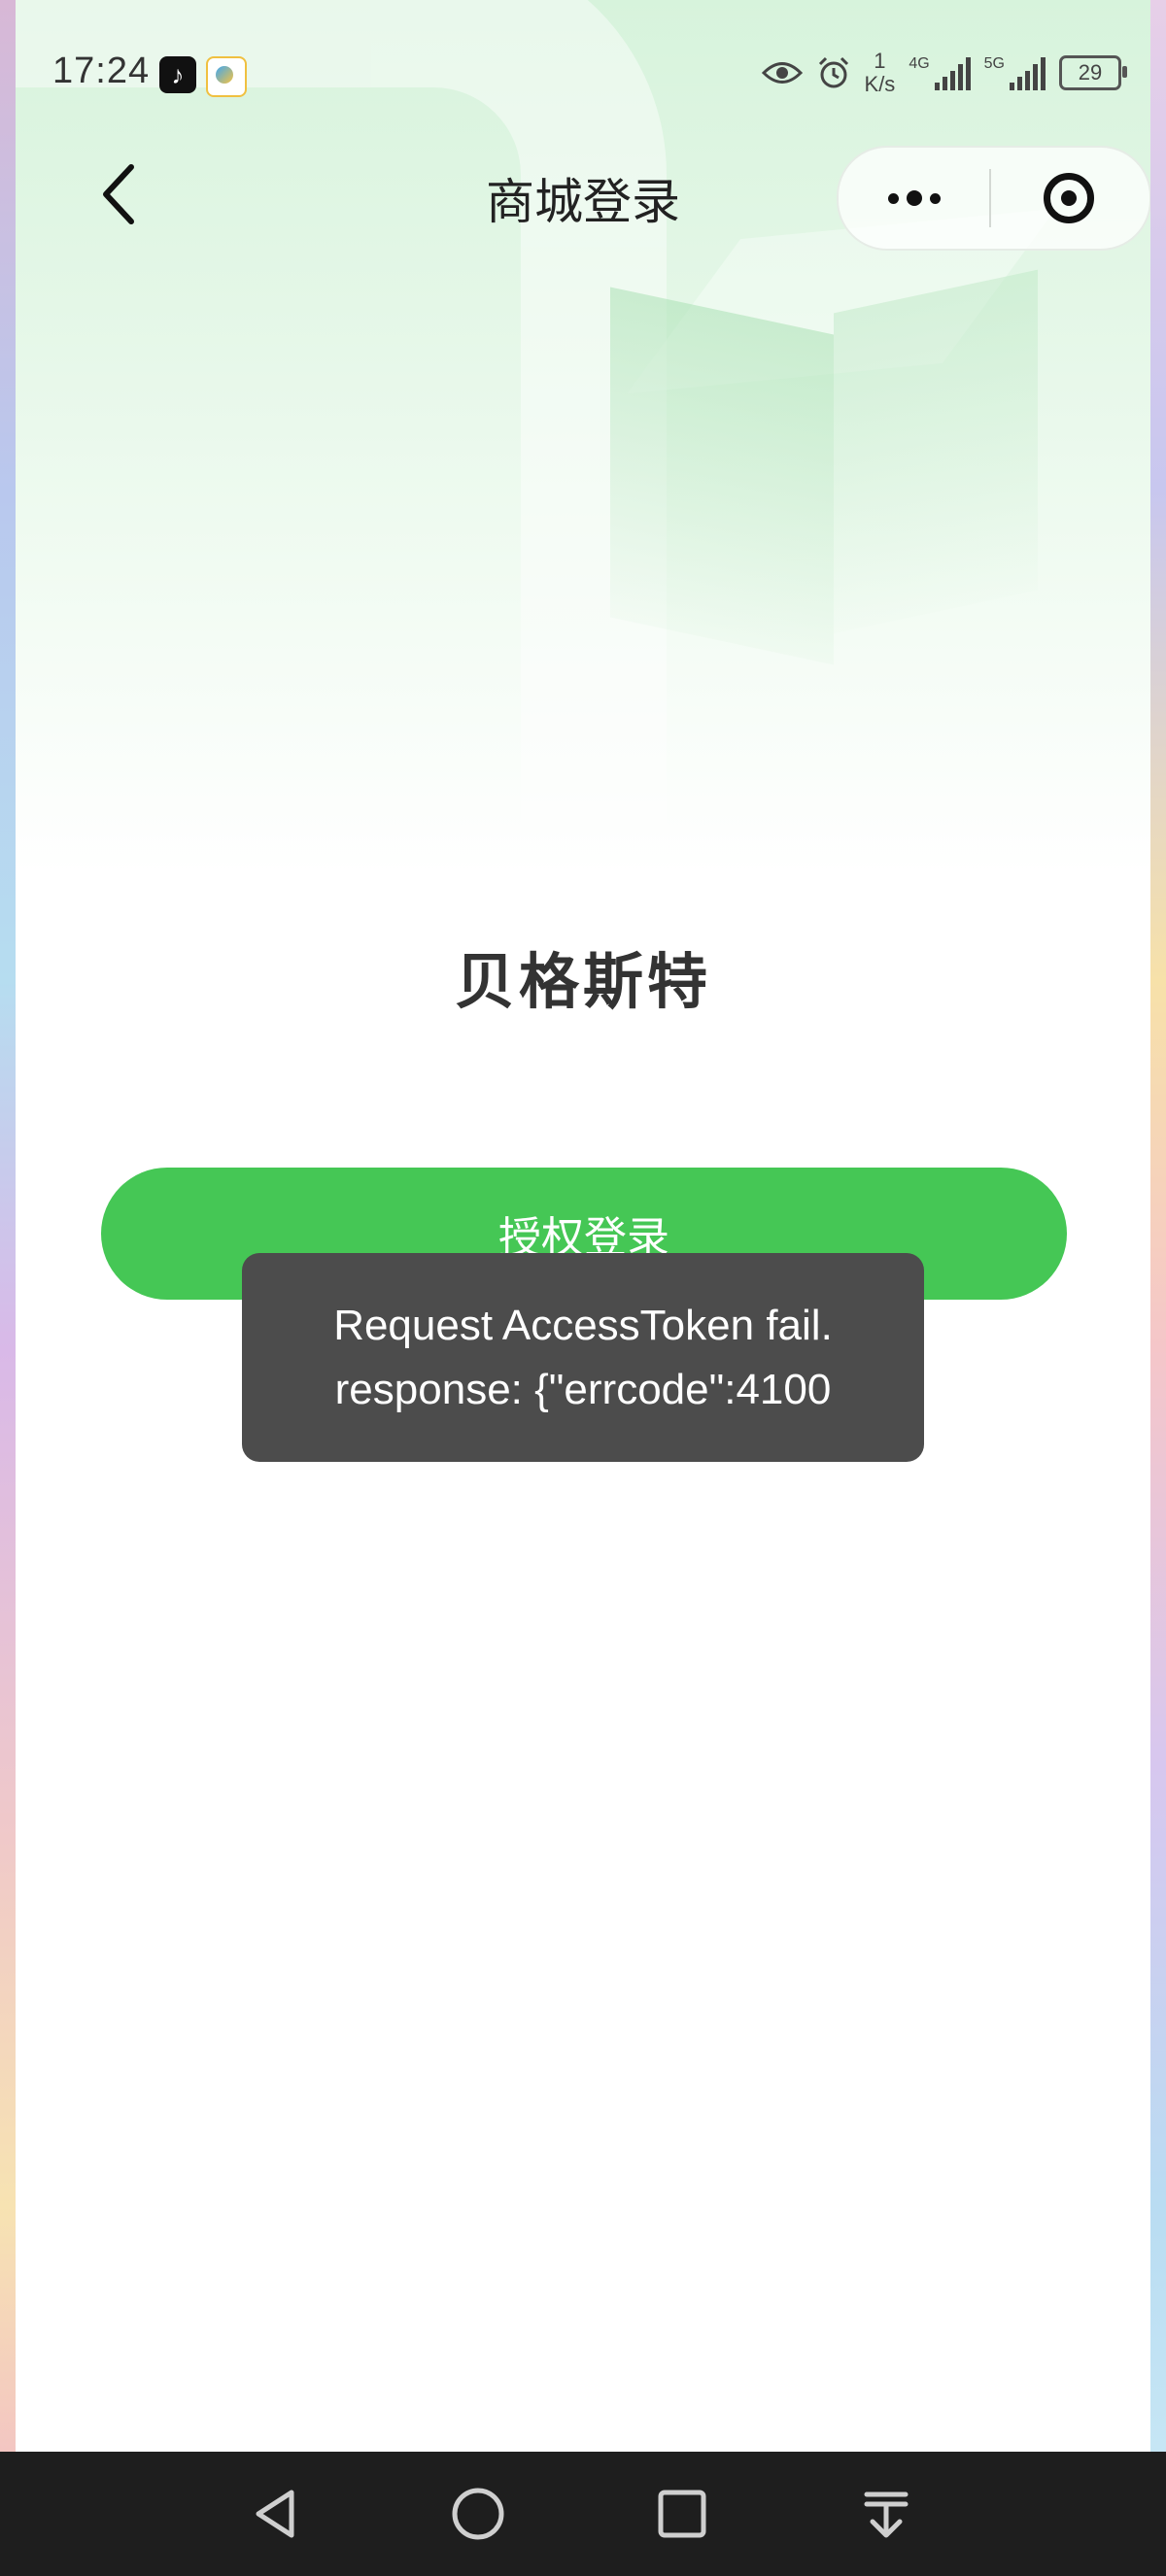  I want to click on close-mini-program-button, so click(1069, 198).